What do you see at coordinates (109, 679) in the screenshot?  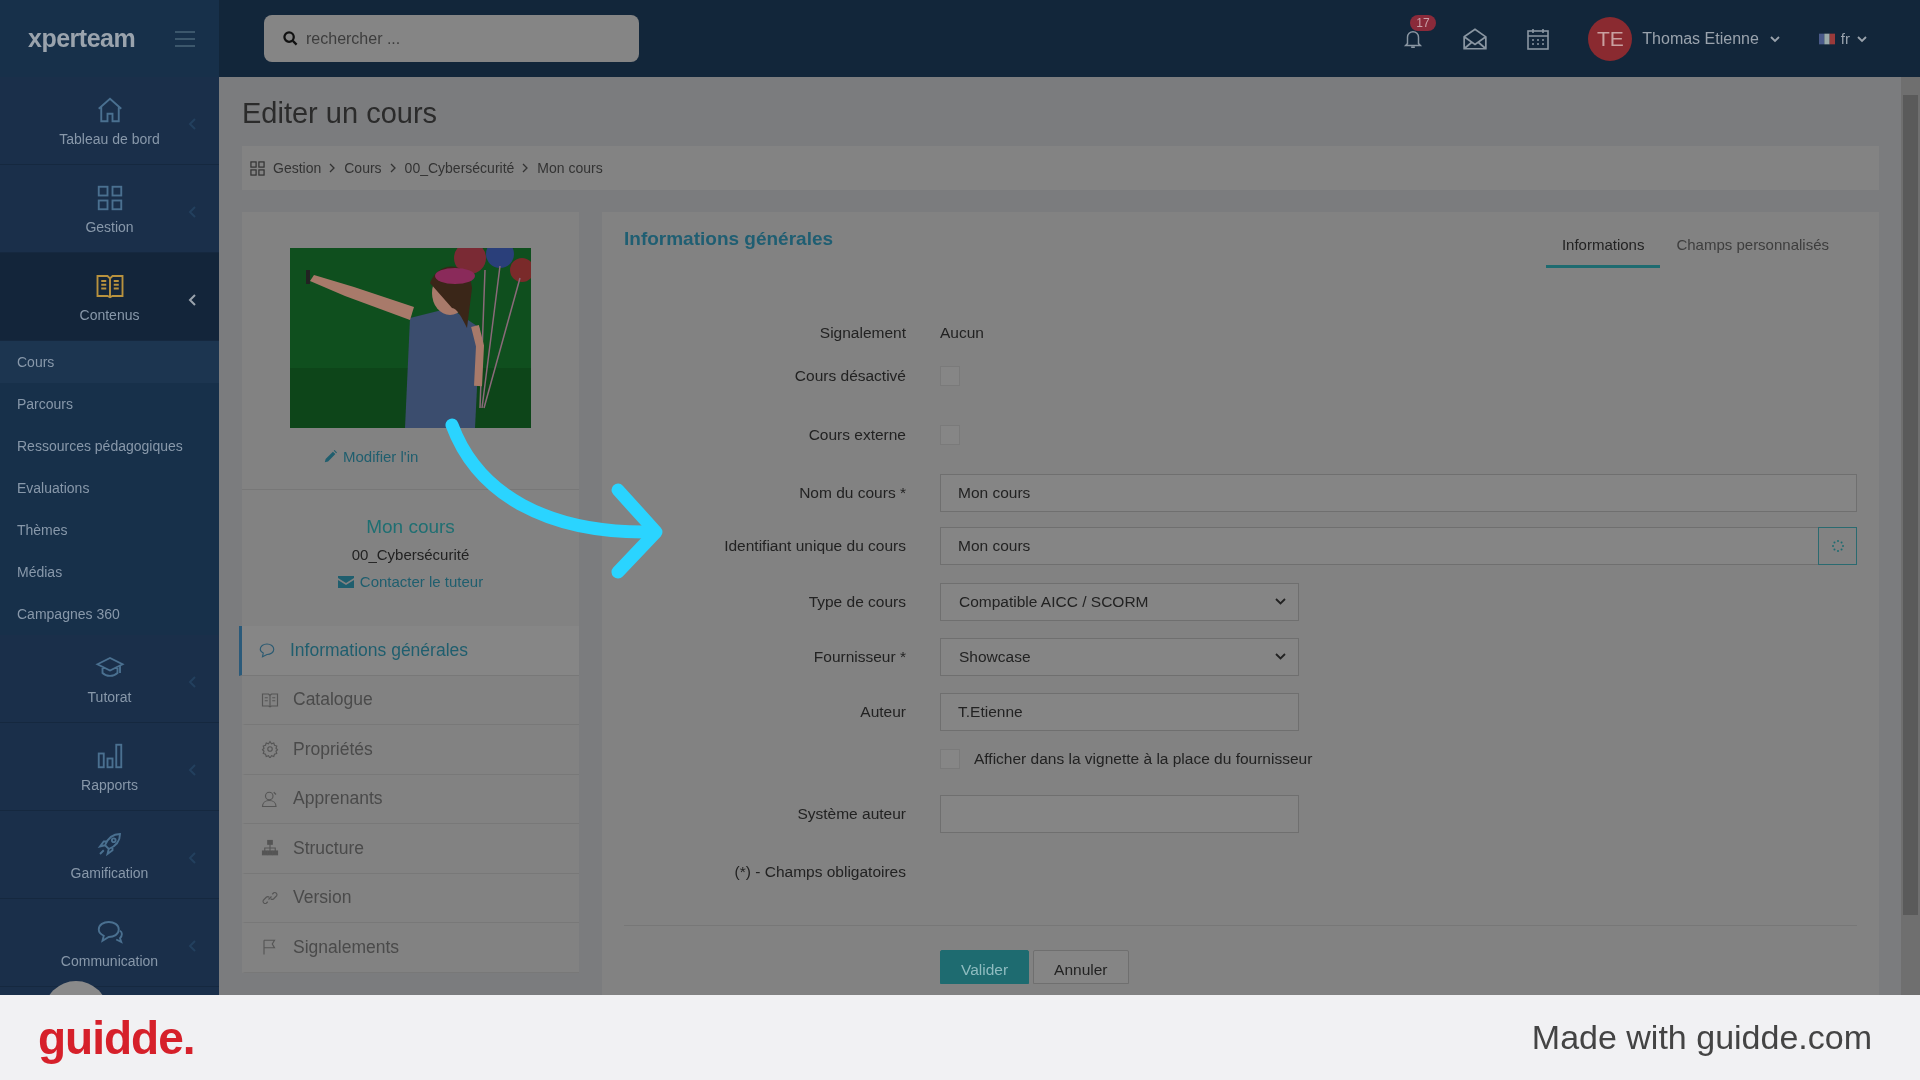 I see `sidebar-section: Tutorat` at bounding box center [109, 679].